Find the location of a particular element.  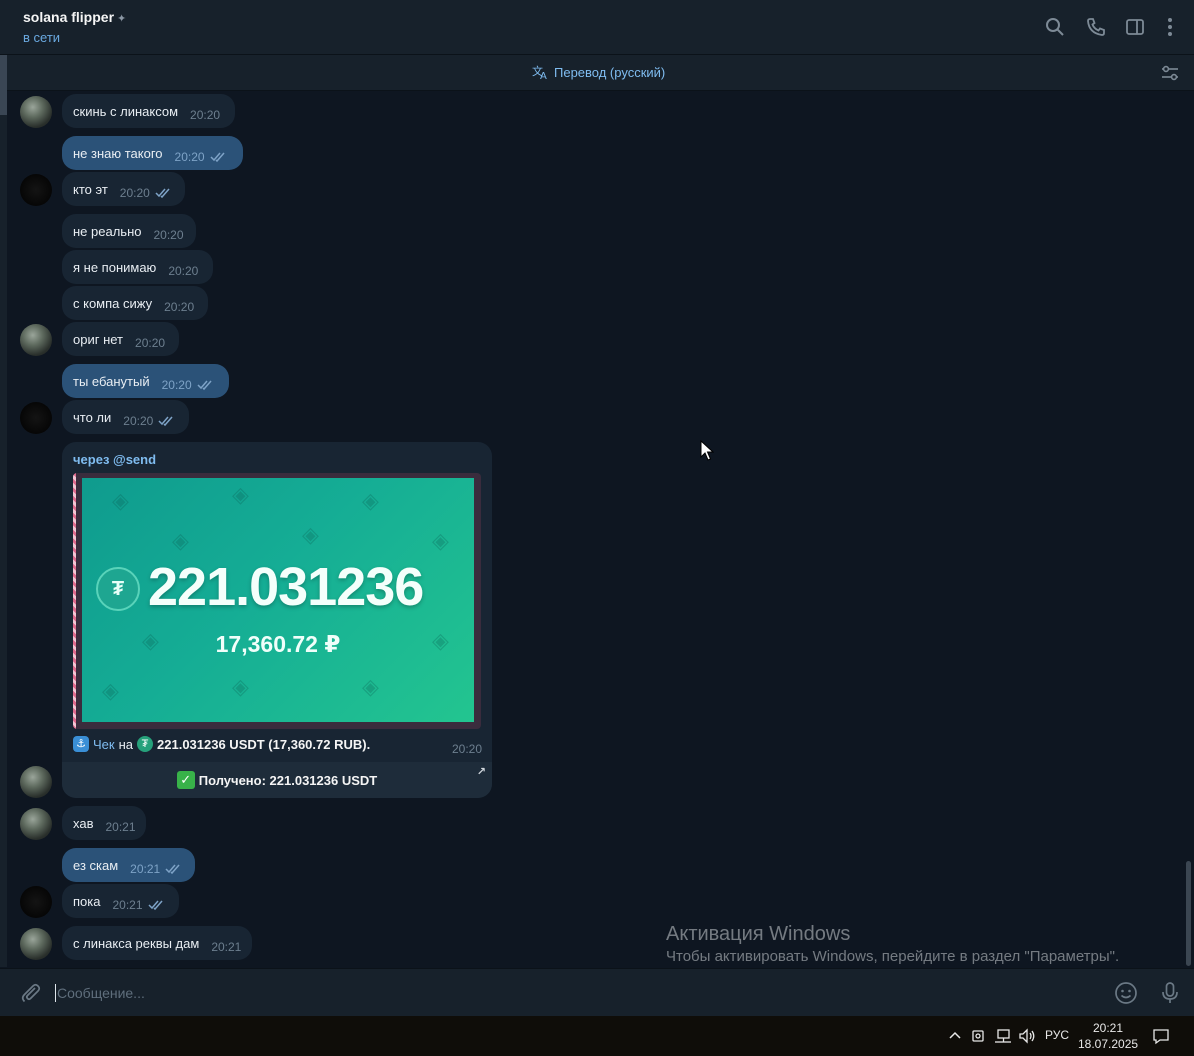

svg-text: A is located at coordinates (543, 75).